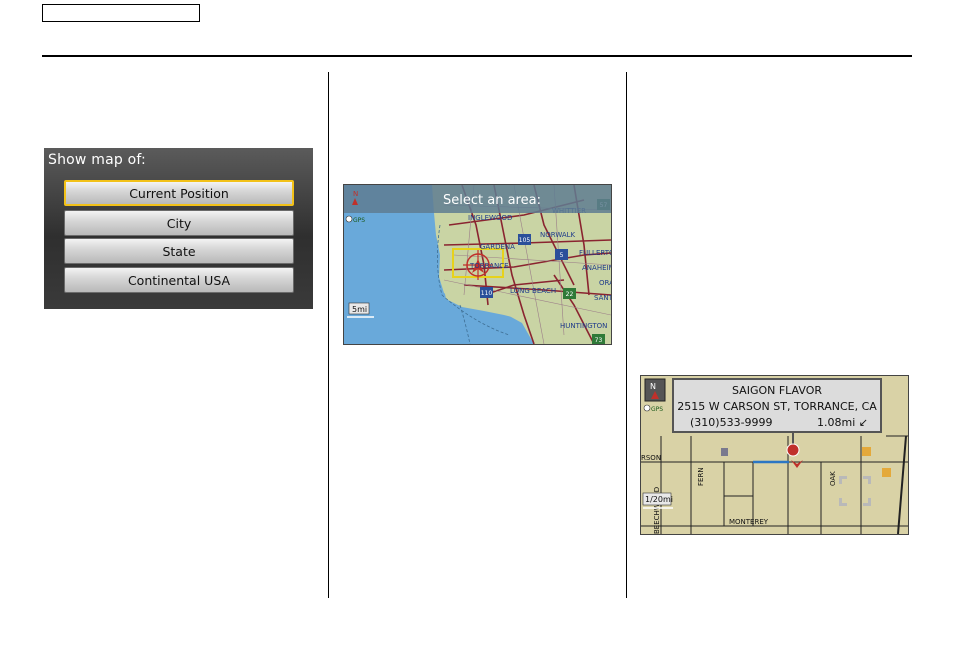  Describe the element at coordinates (179, 193) in the screenshot. I see `current-position-button: Current Position` at that location.